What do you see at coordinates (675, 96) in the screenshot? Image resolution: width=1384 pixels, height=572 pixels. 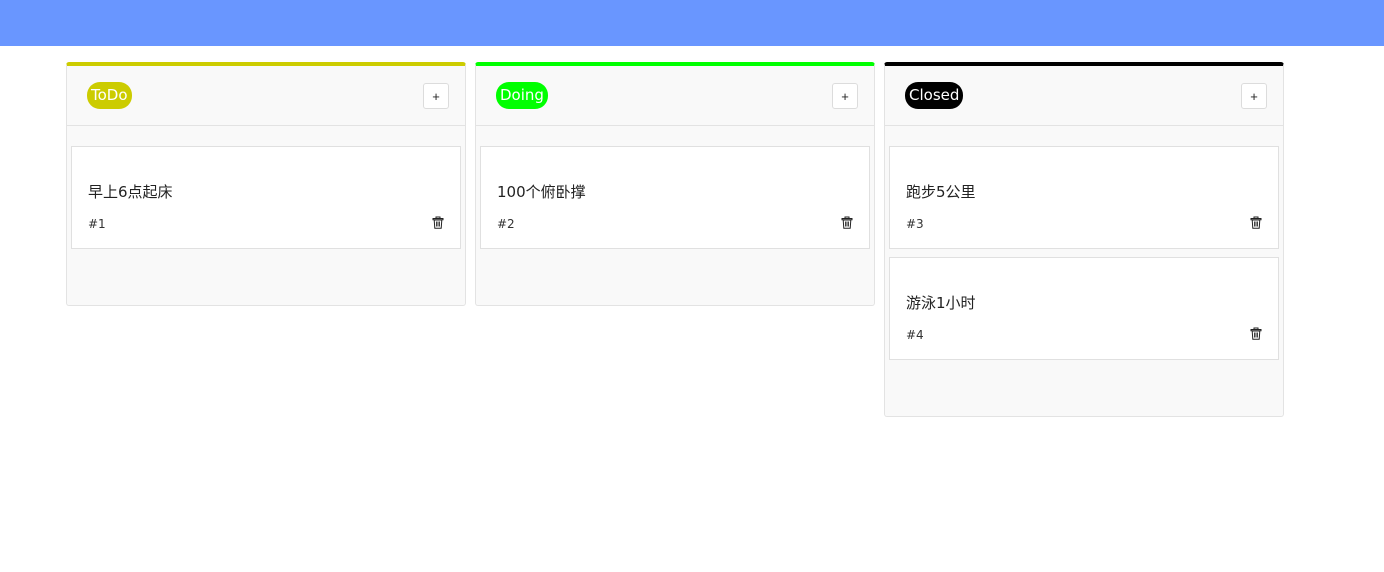 I see `column-header: Doing +` at bounding box center [675, 96].